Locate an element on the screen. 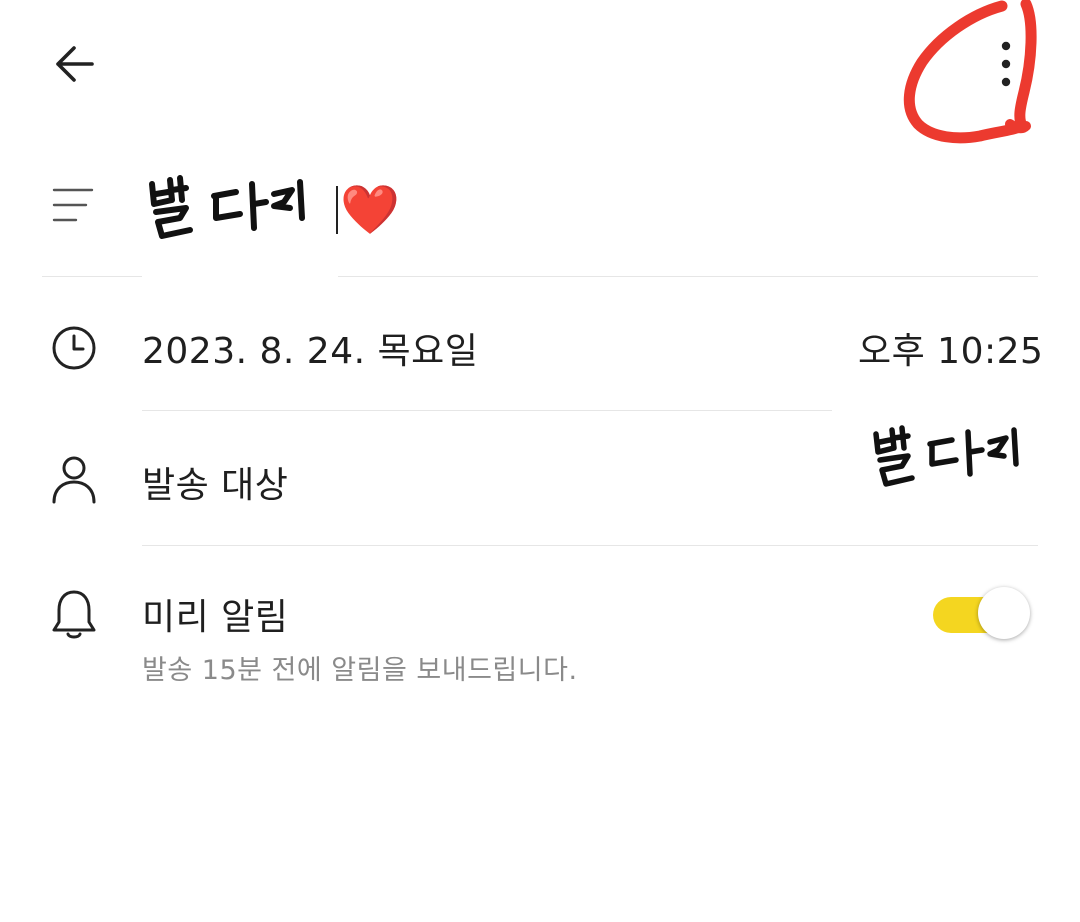 The width and height of the screenshot is (1080, 922). back-button is located at coordinates (74, 64).